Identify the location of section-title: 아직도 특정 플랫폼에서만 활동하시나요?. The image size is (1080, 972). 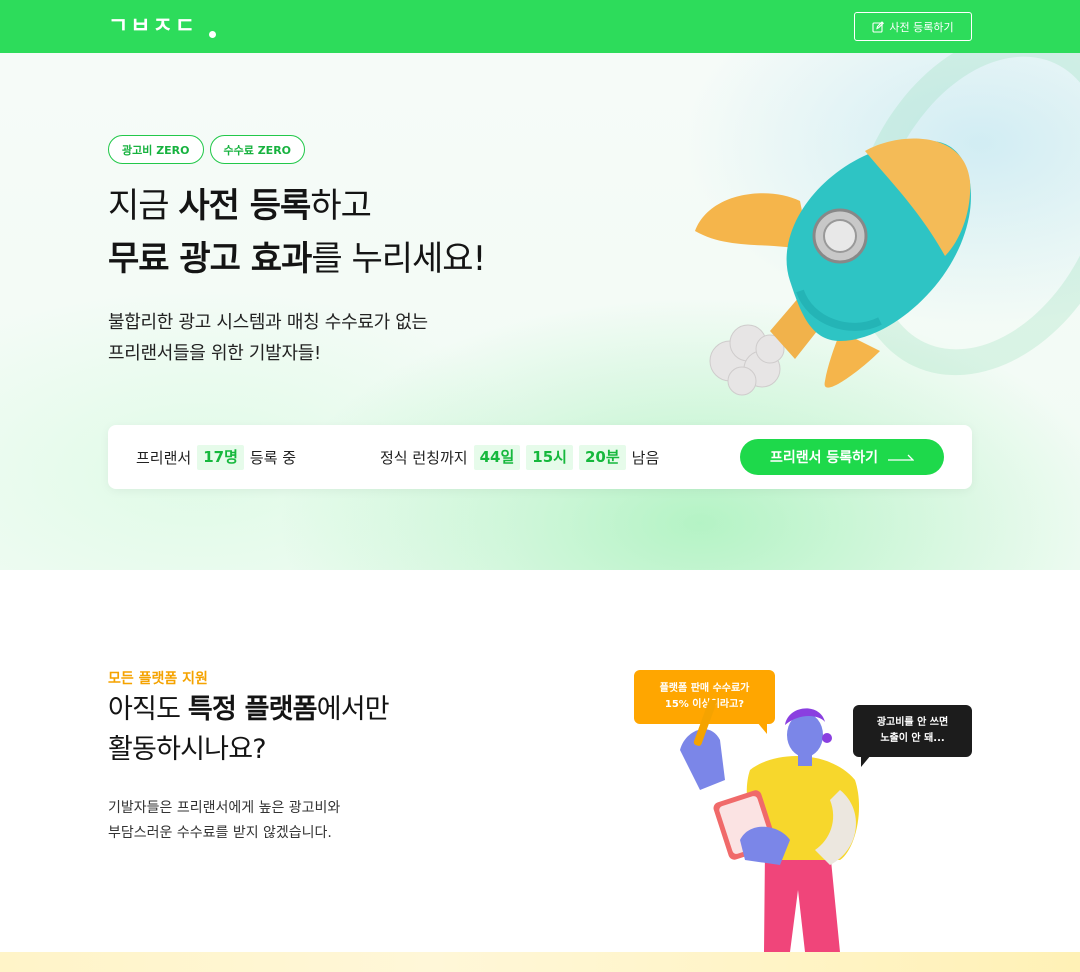
(249, 730).